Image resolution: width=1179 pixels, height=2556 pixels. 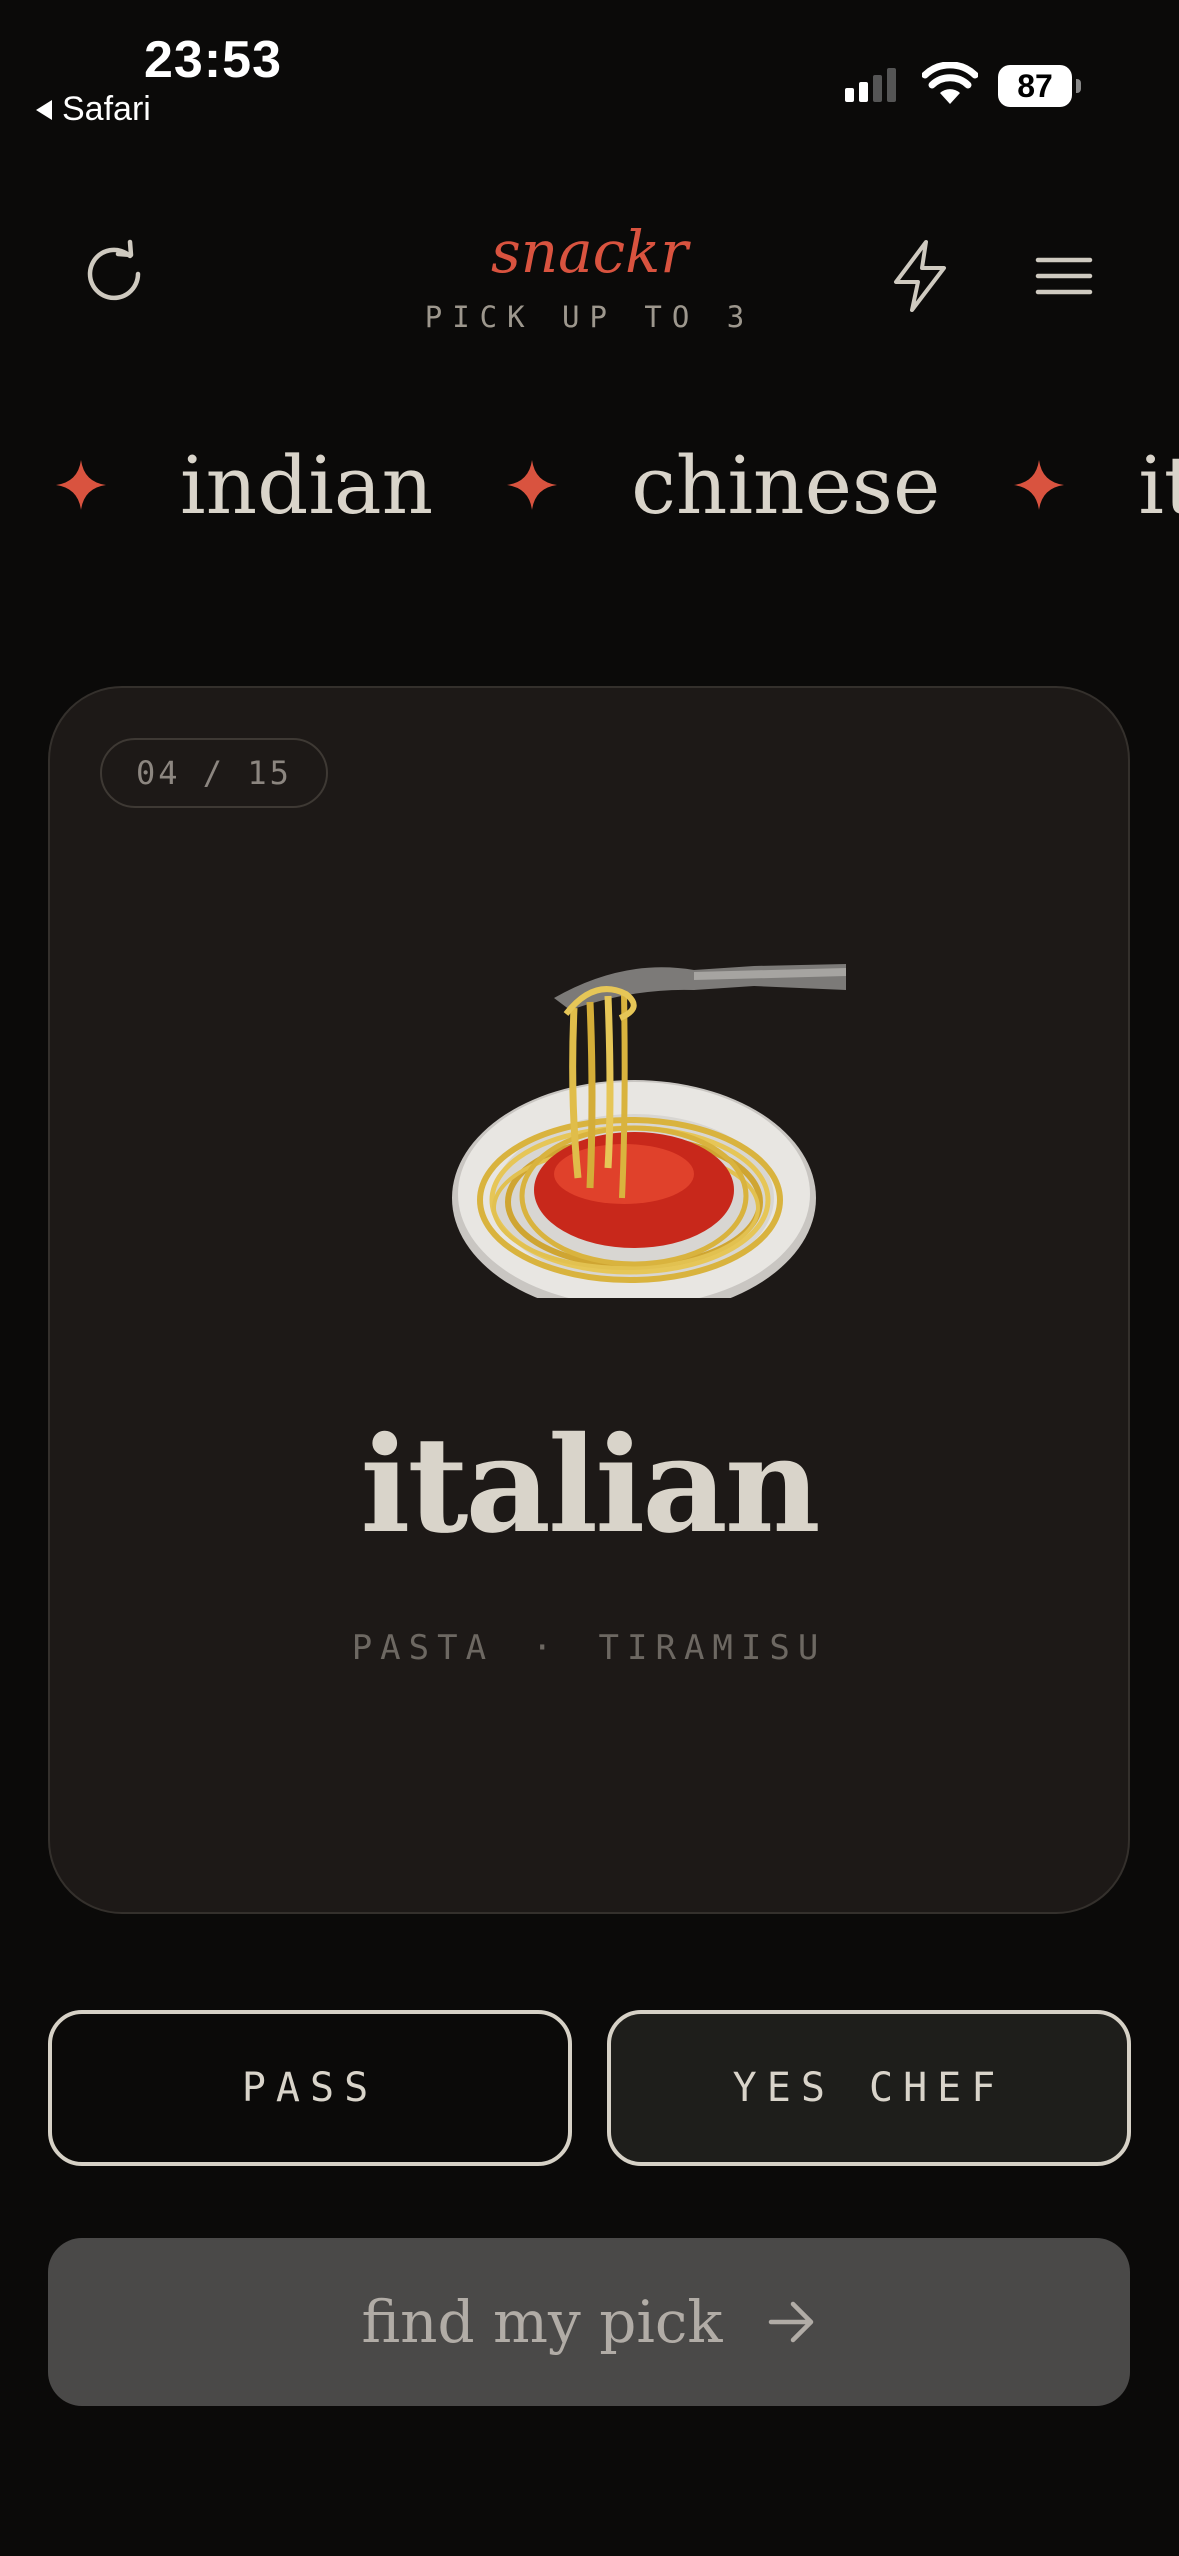 I want to click on dish-label: PASTA, so click(x=423, y=1648).